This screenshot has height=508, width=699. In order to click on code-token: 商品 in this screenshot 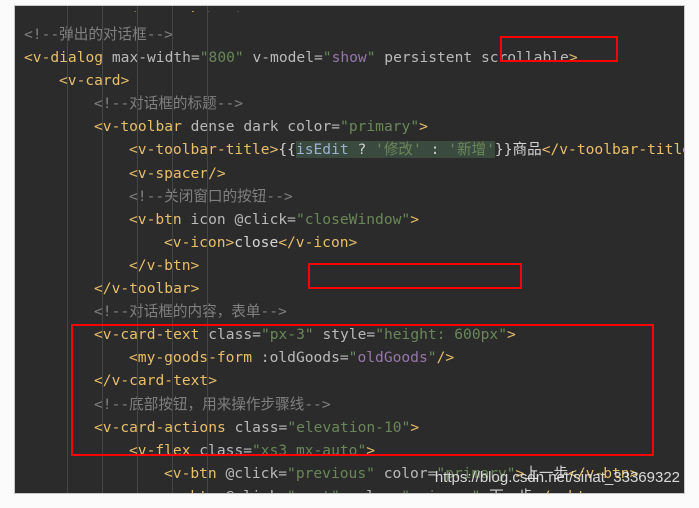, I will do `click(527, 150)`.